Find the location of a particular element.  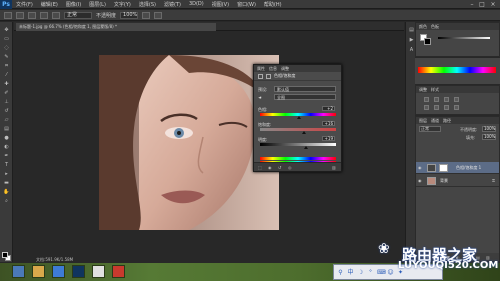

start-button is located at coordinates (18, 271).